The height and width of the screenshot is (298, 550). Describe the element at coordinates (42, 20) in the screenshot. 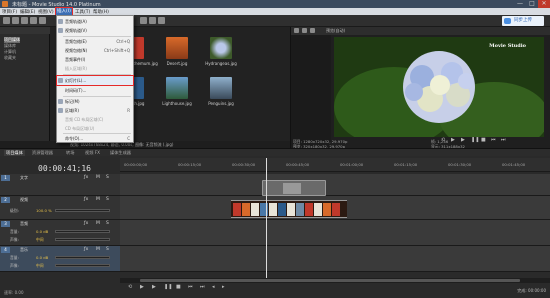

I see `undo-icon` at that location.